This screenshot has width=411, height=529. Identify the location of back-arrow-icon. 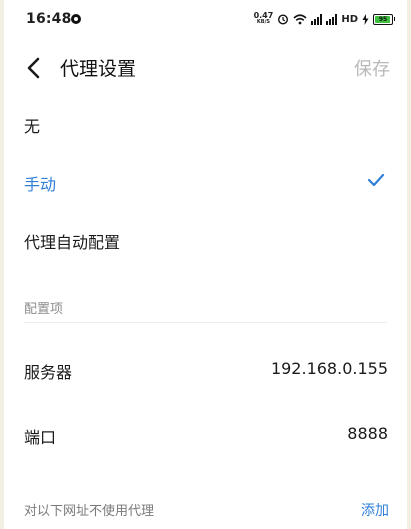
(35, 68).